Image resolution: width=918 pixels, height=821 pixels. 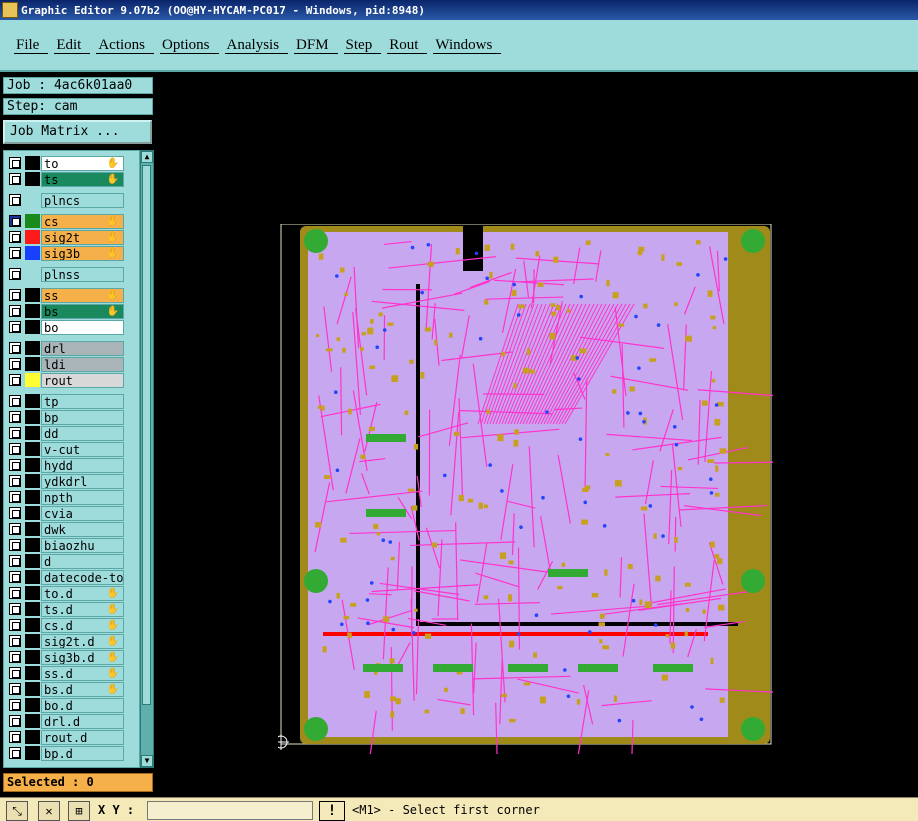 What do you see at coordinates (146, 435) in the screenshot?
I see `scroll-thumb` at bounding box center [146, 435].